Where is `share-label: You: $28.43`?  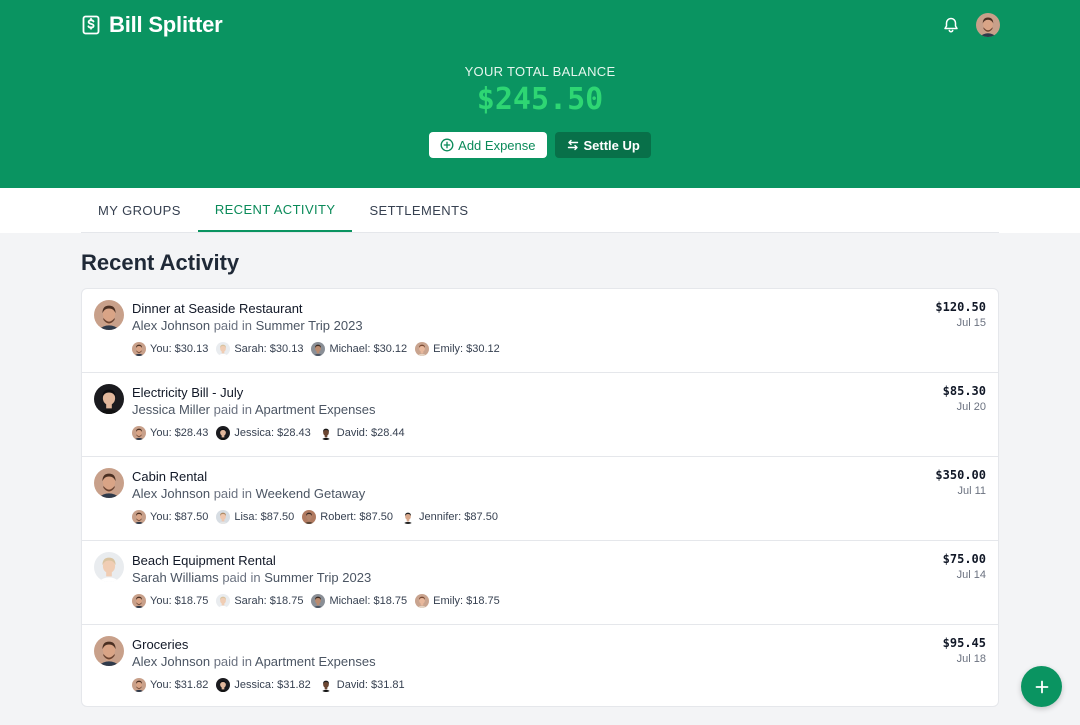
share-label: You: $28.43 is located at coordinates (179, 433).